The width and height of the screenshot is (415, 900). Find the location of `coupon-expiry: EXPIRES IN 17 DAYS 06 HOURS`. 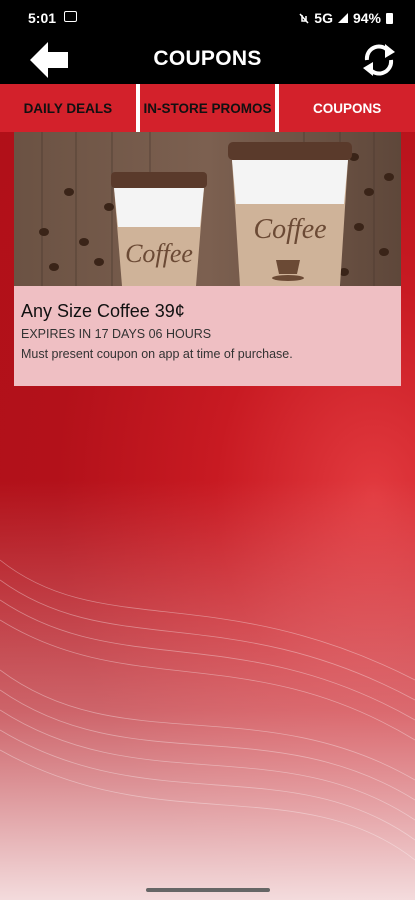

coupon-expiry: EXPIRES IN 17 DAYS 06 HOURS is located at coordinates (116, 334).